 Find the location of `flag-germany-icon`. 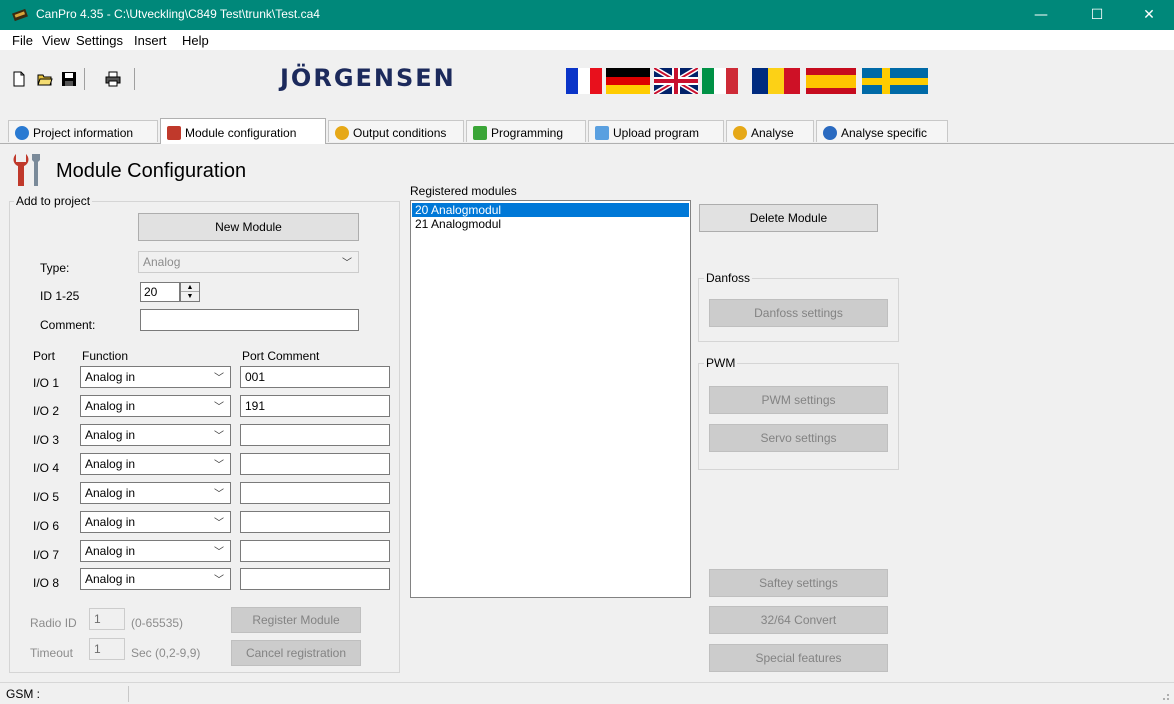

flag-germany-icon is located at coordinates (628, 81).